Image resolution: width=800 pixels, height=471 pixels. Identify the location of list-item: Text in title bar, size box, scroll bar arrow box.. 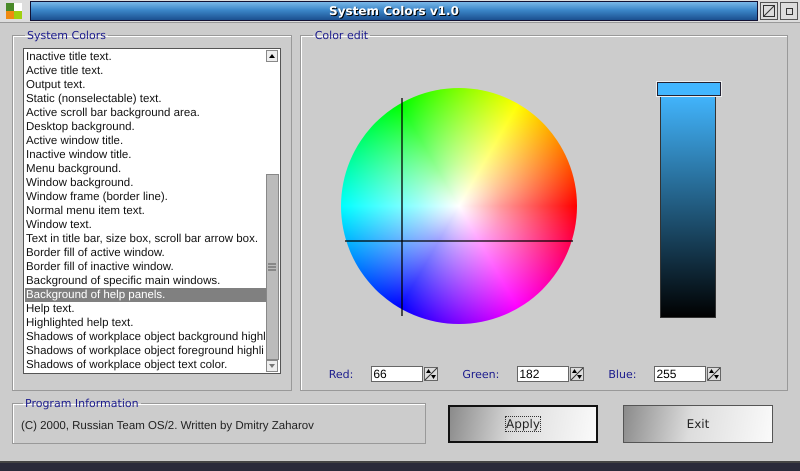
(145, 239).